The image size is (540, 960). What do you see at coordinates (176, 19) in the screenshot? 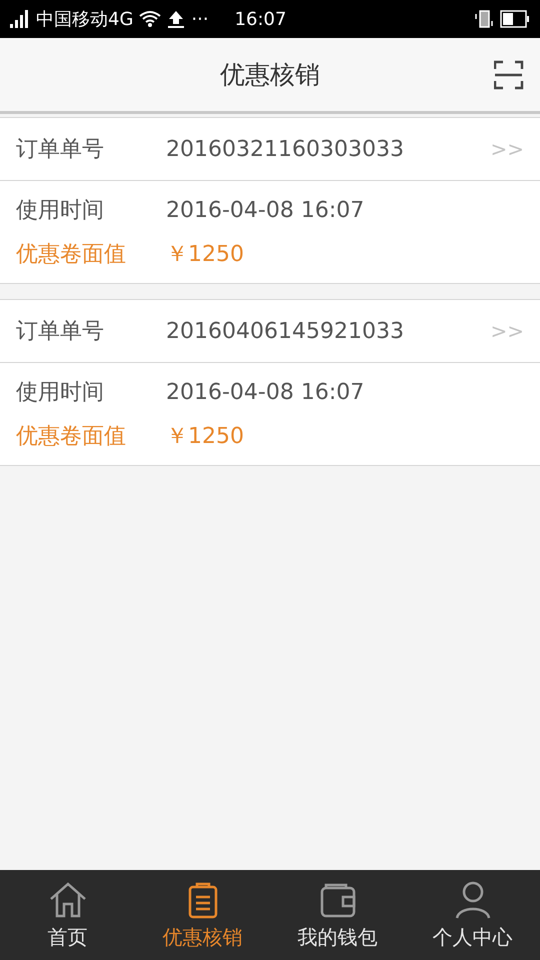
I see `upload-icon` at bounding box center [176, 19].